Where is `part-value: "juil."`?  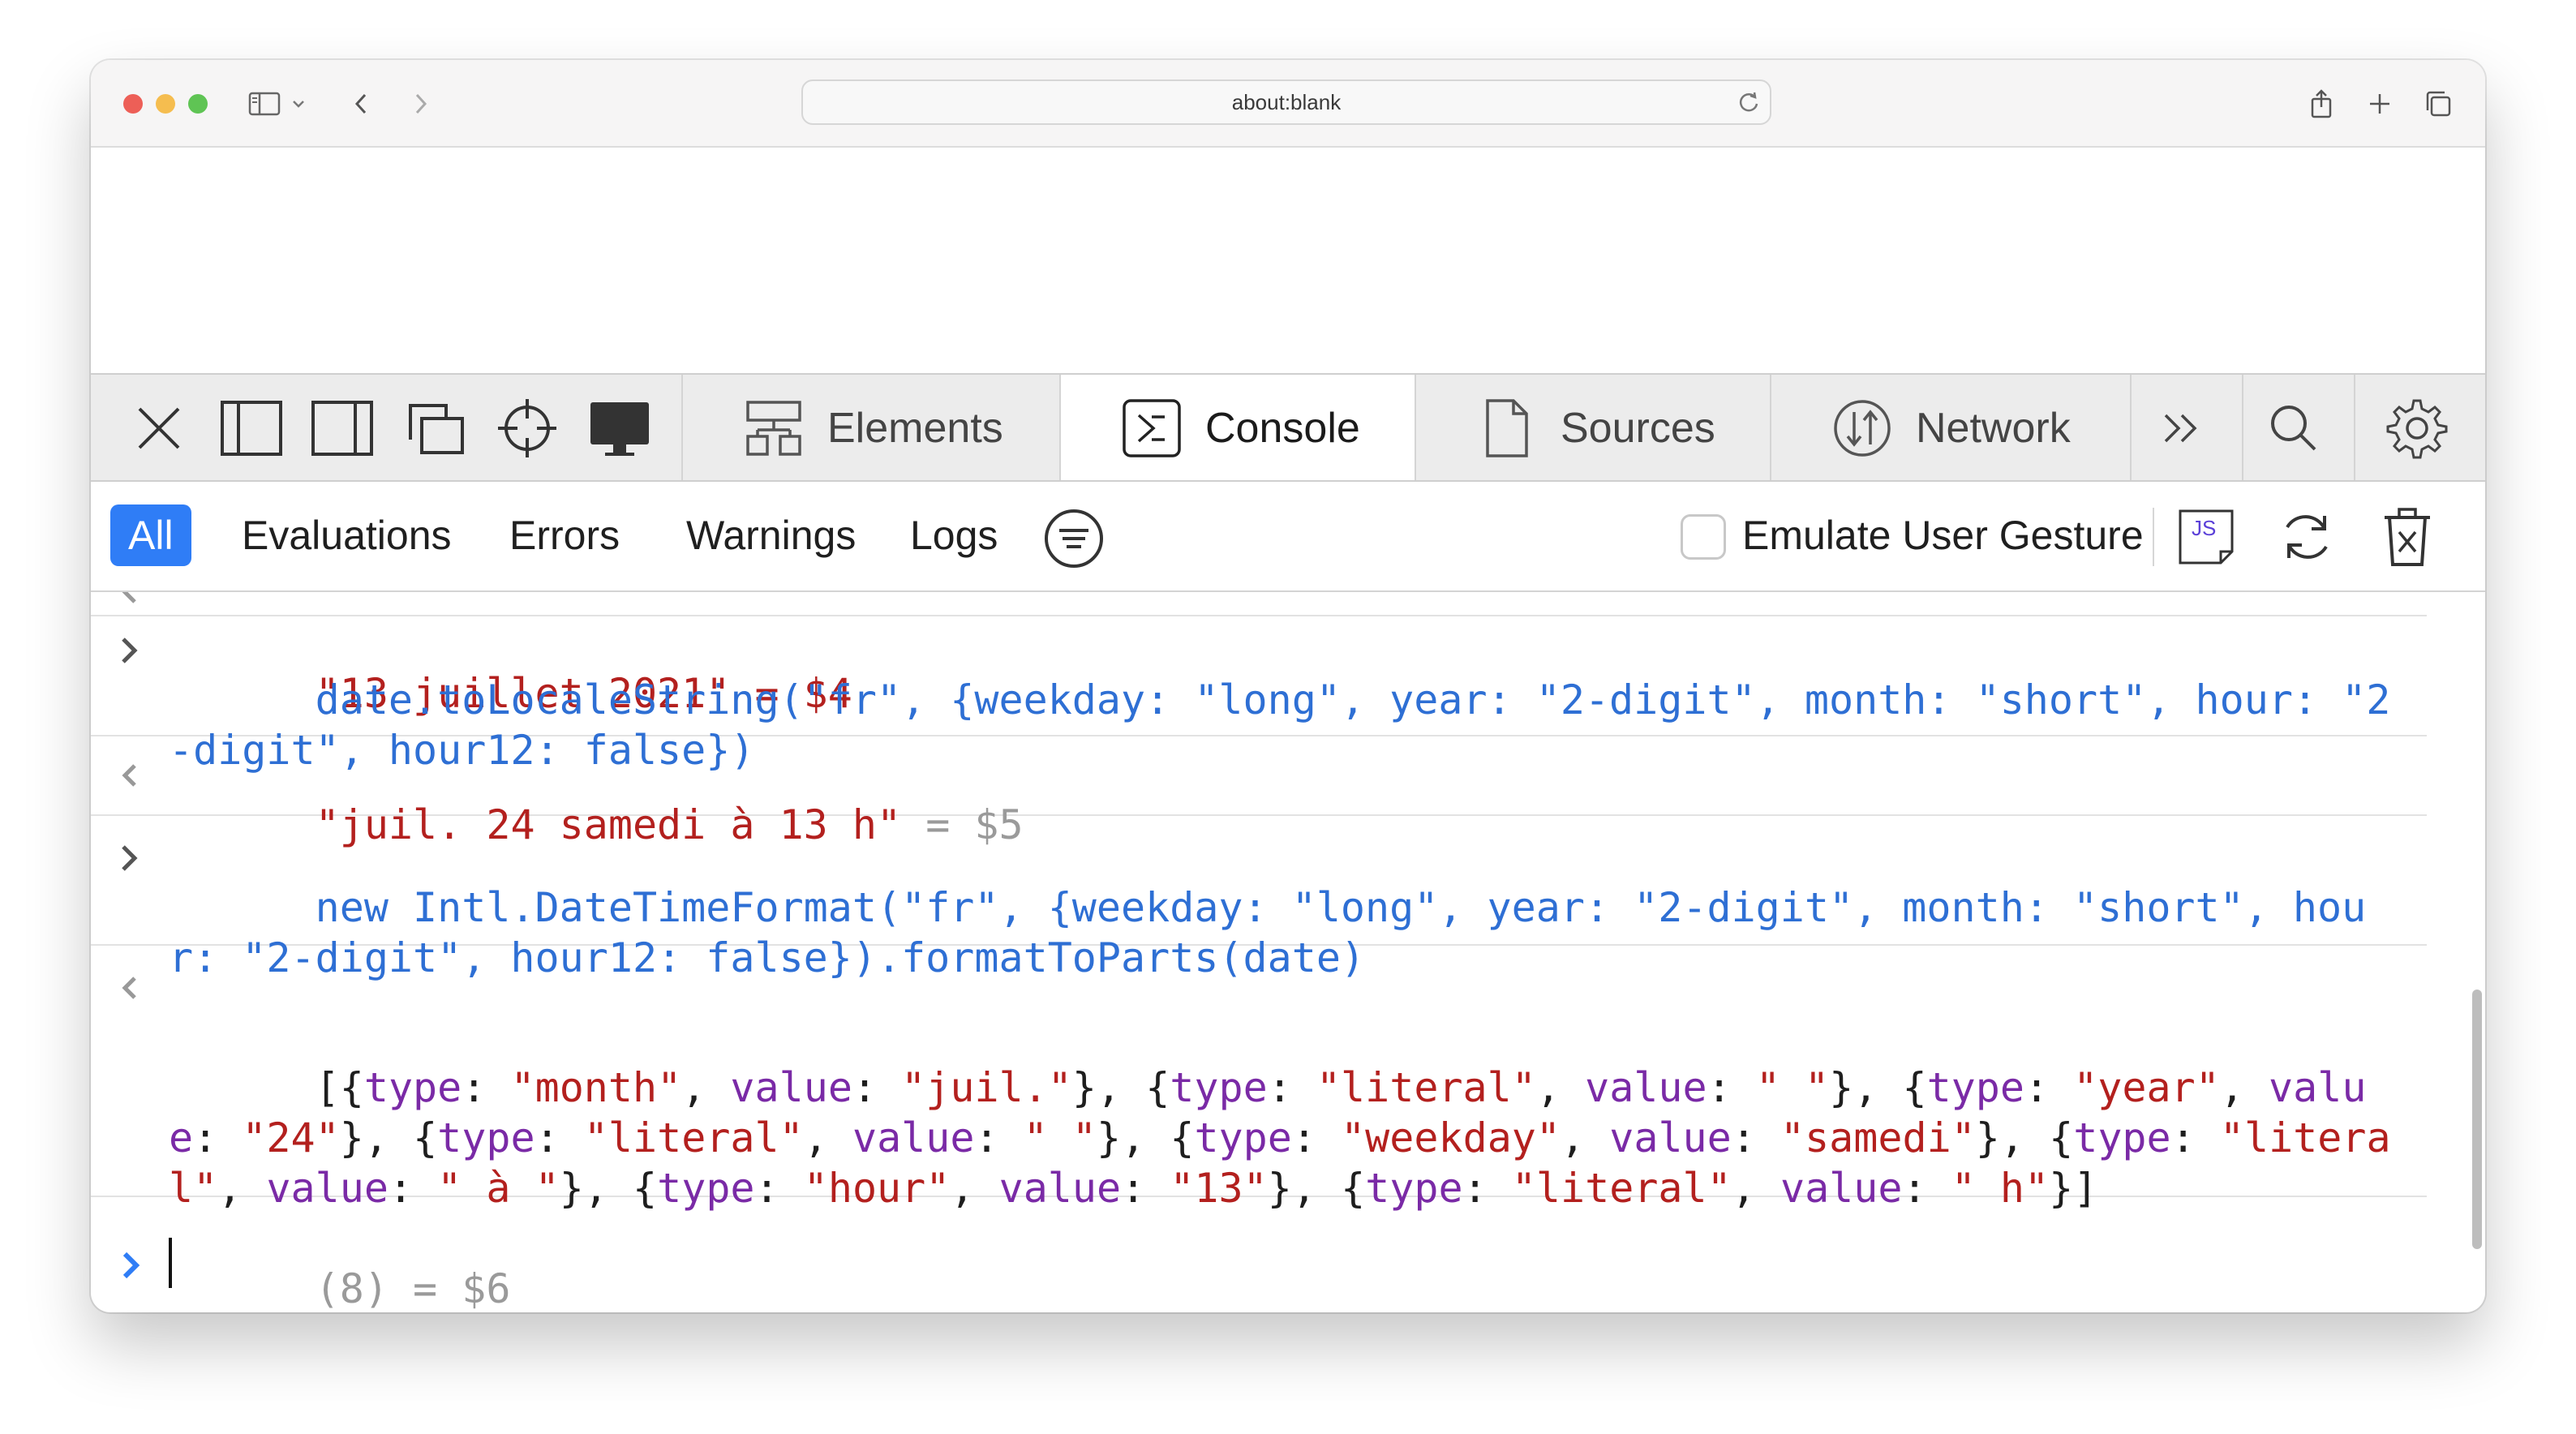
part-value: "juil." is located at coordinates (986, 1087).